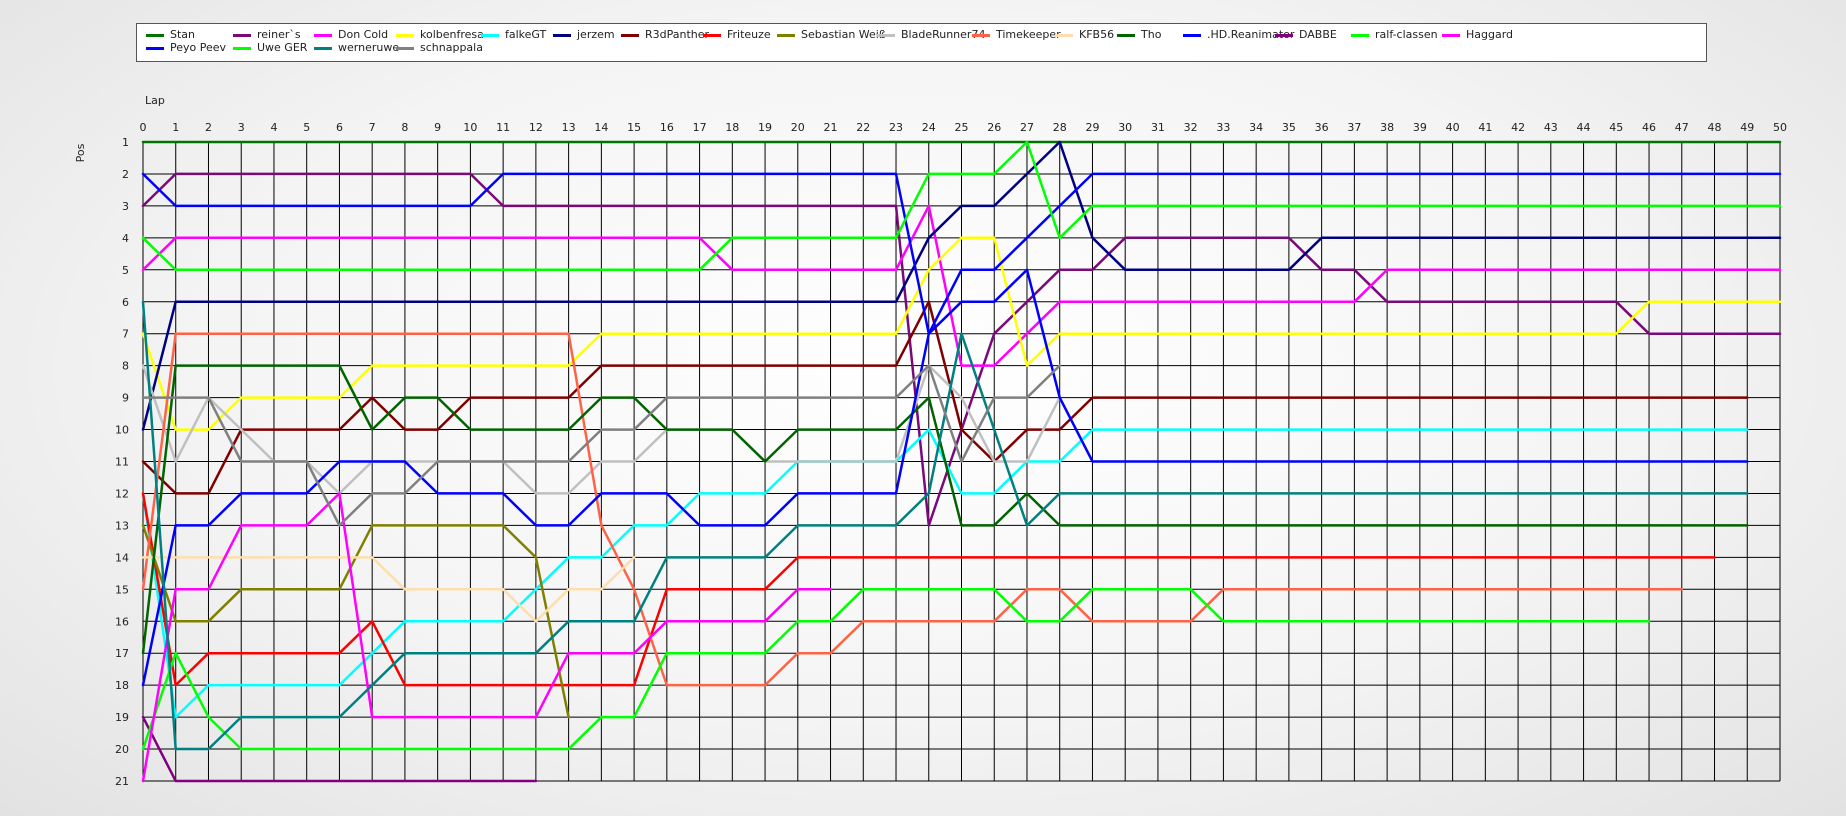 This screenshot has height=816, width=1846. What do you see at coordinates (125, 174) in the screenshot?
I see `y-tick-label: 2` at bounding box center [125, 174].